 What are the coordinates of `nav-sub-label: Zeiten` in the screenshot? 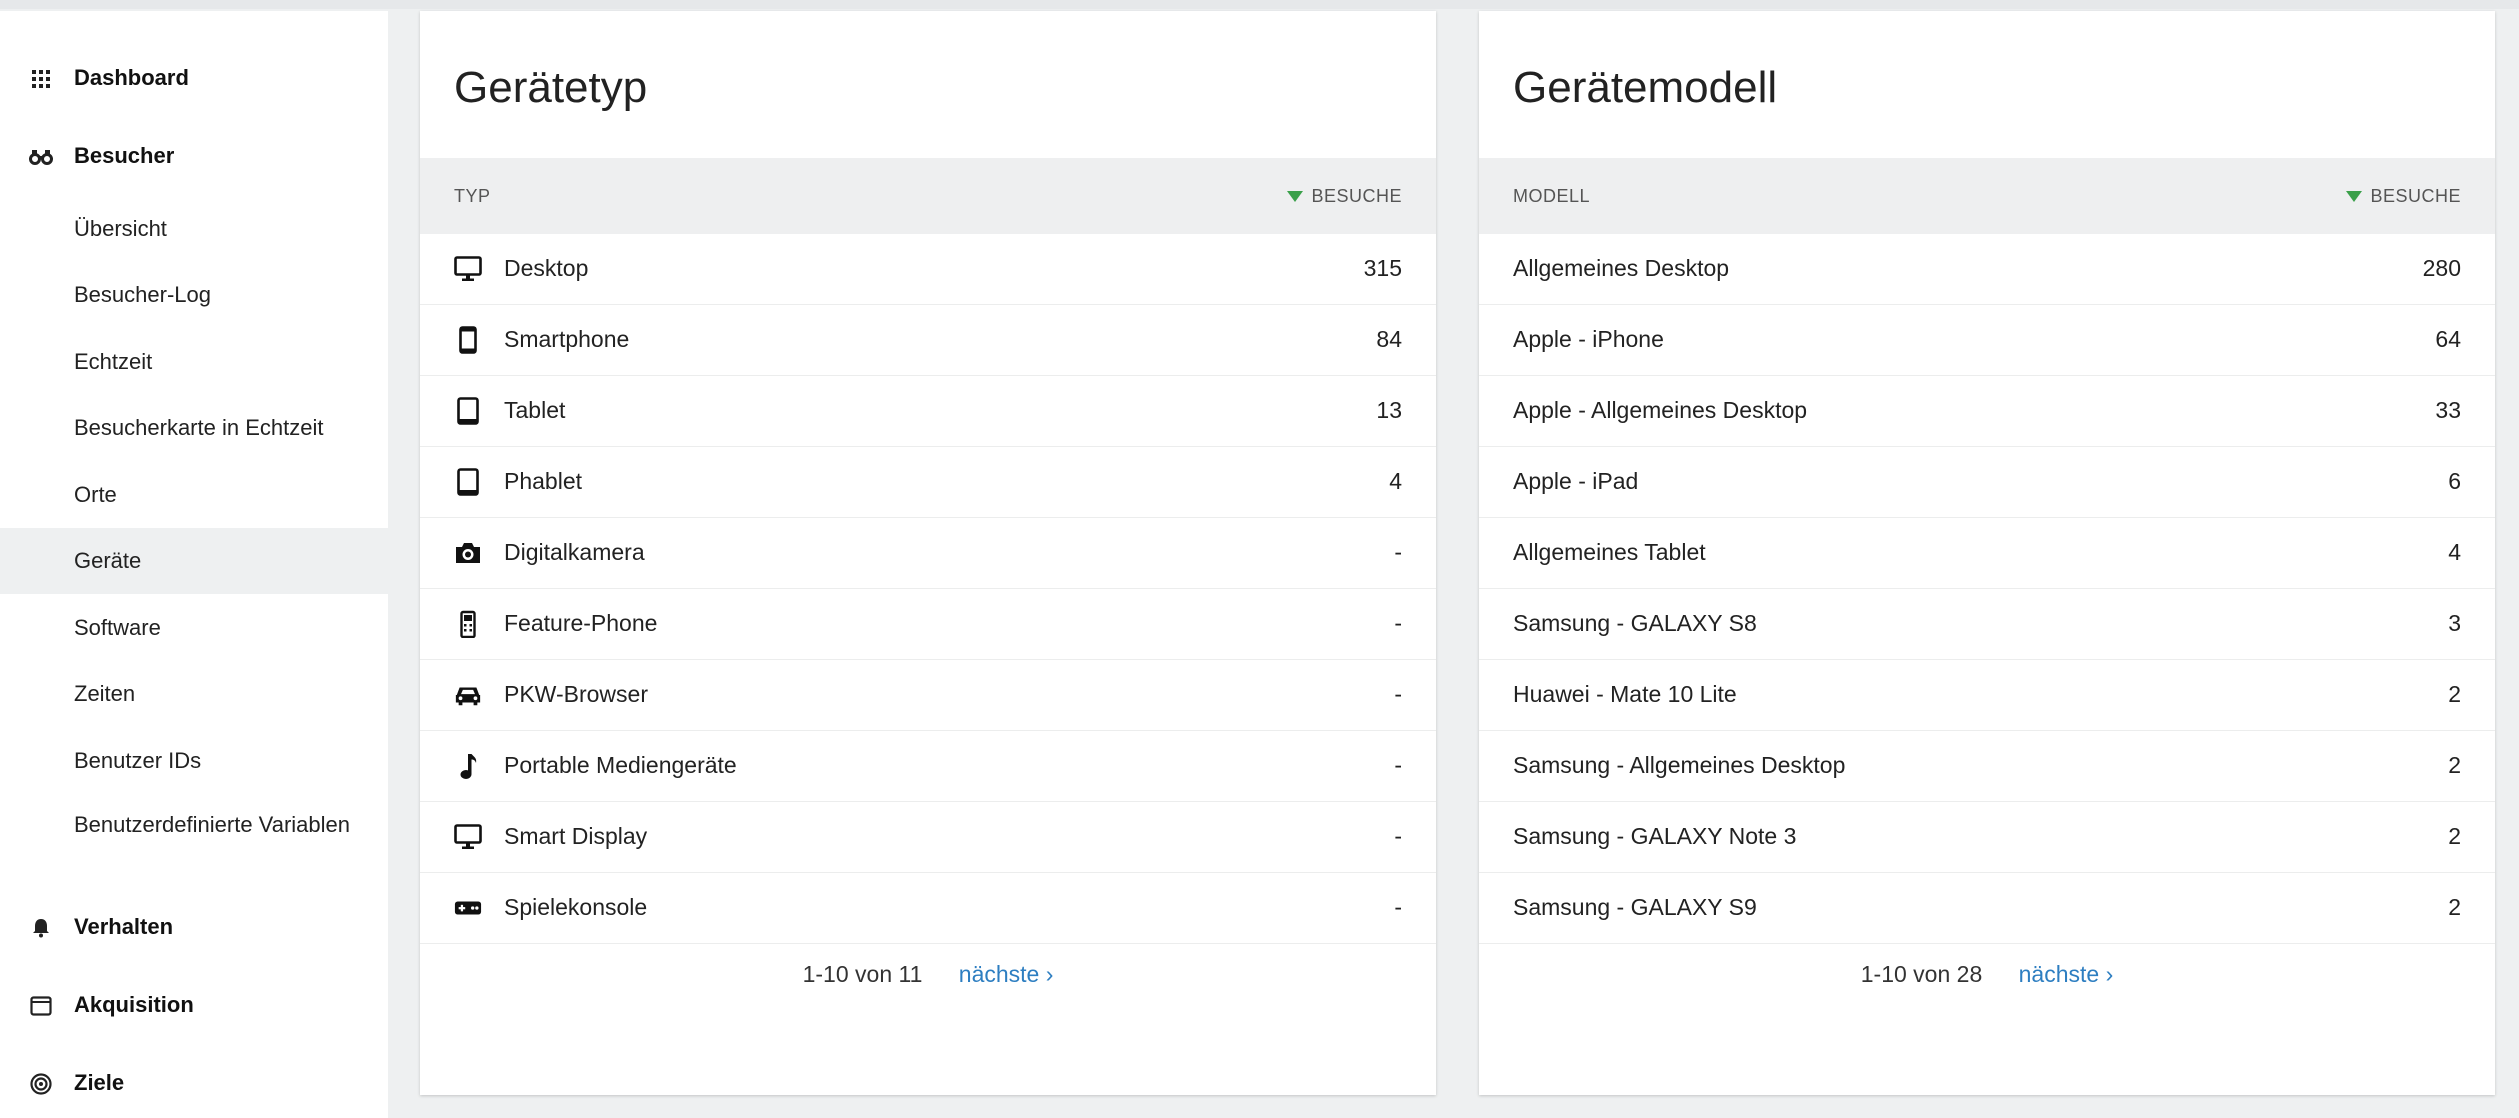 It's located at (105, 693).